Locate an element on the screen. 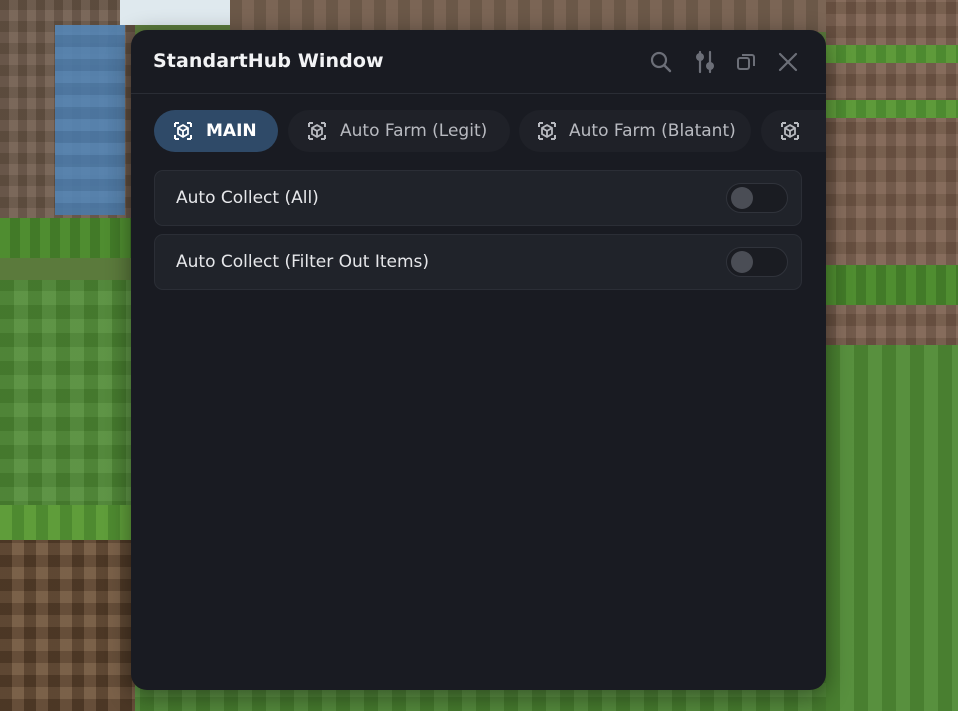  search-icon is located at coordinates (661, 62).